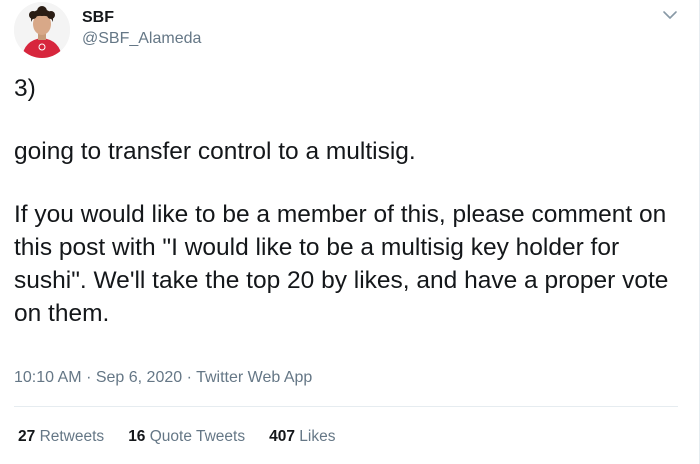 This screenshot has width=700, height=464. I want to click on tweet-paragraph: going to transfer control to a multisig., so click(215, 151).